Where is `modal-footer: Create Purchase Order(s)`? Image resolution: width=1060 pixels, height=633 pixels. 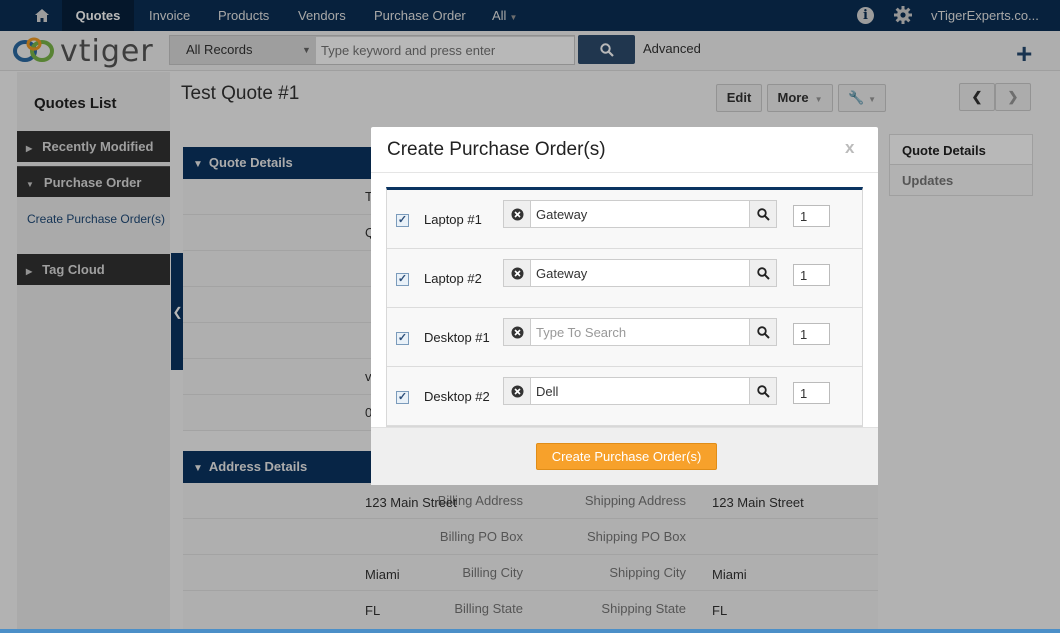
modal-footer: Create Purchase Order(s) is located at coordinates (624, 456).